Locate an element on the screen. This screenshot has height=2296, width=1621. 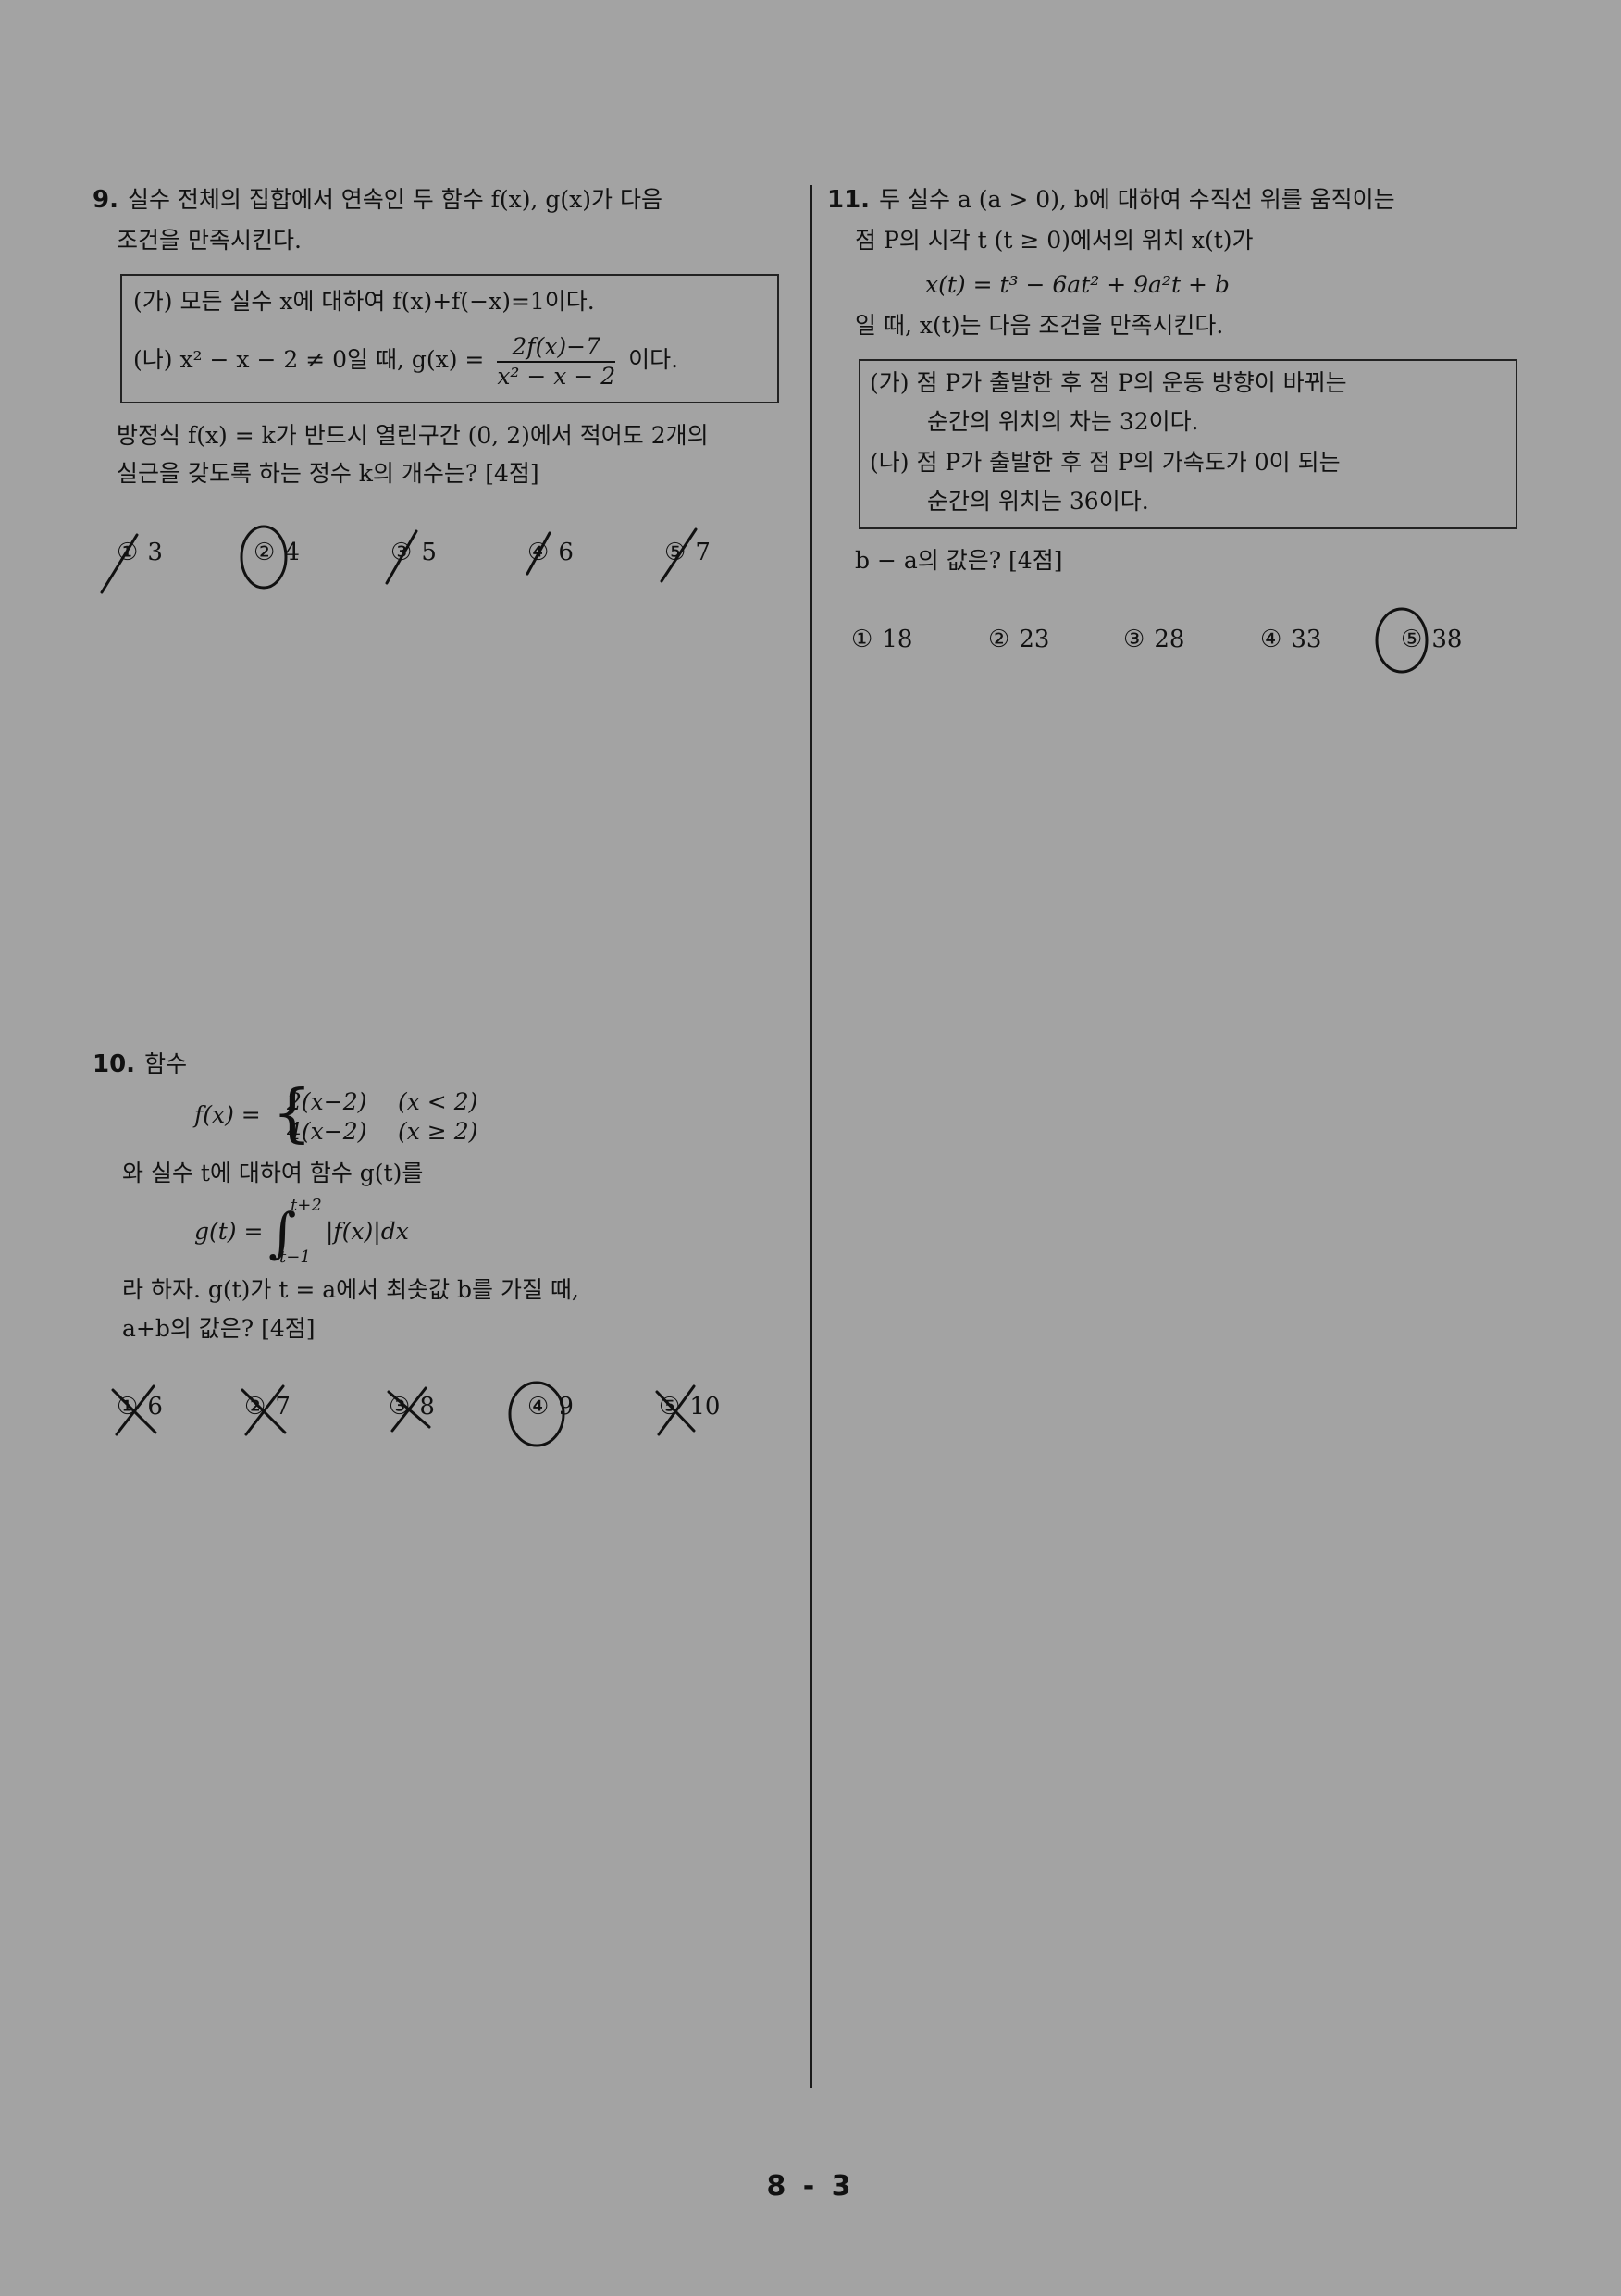
q9-line1: 9. 실수 전체의 집합에서 연속인 두 함수 f(x), g(x)가 다음 is located at coordinates (378, 200).